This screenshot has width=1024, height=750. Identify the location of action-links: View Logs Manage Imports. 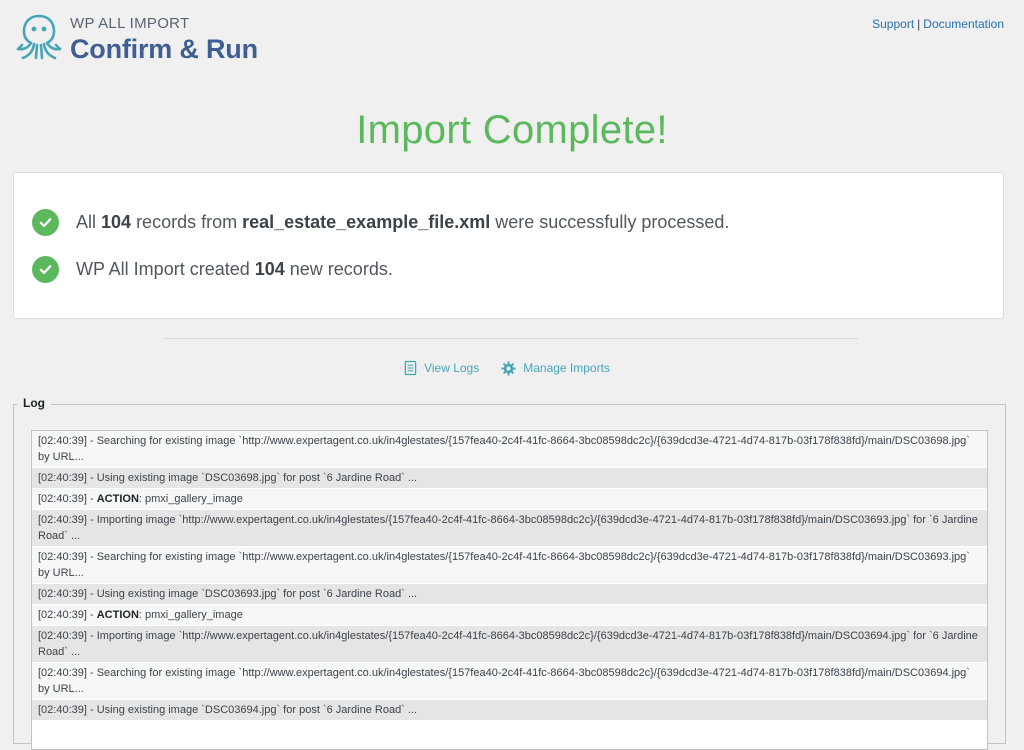
(512, 368).